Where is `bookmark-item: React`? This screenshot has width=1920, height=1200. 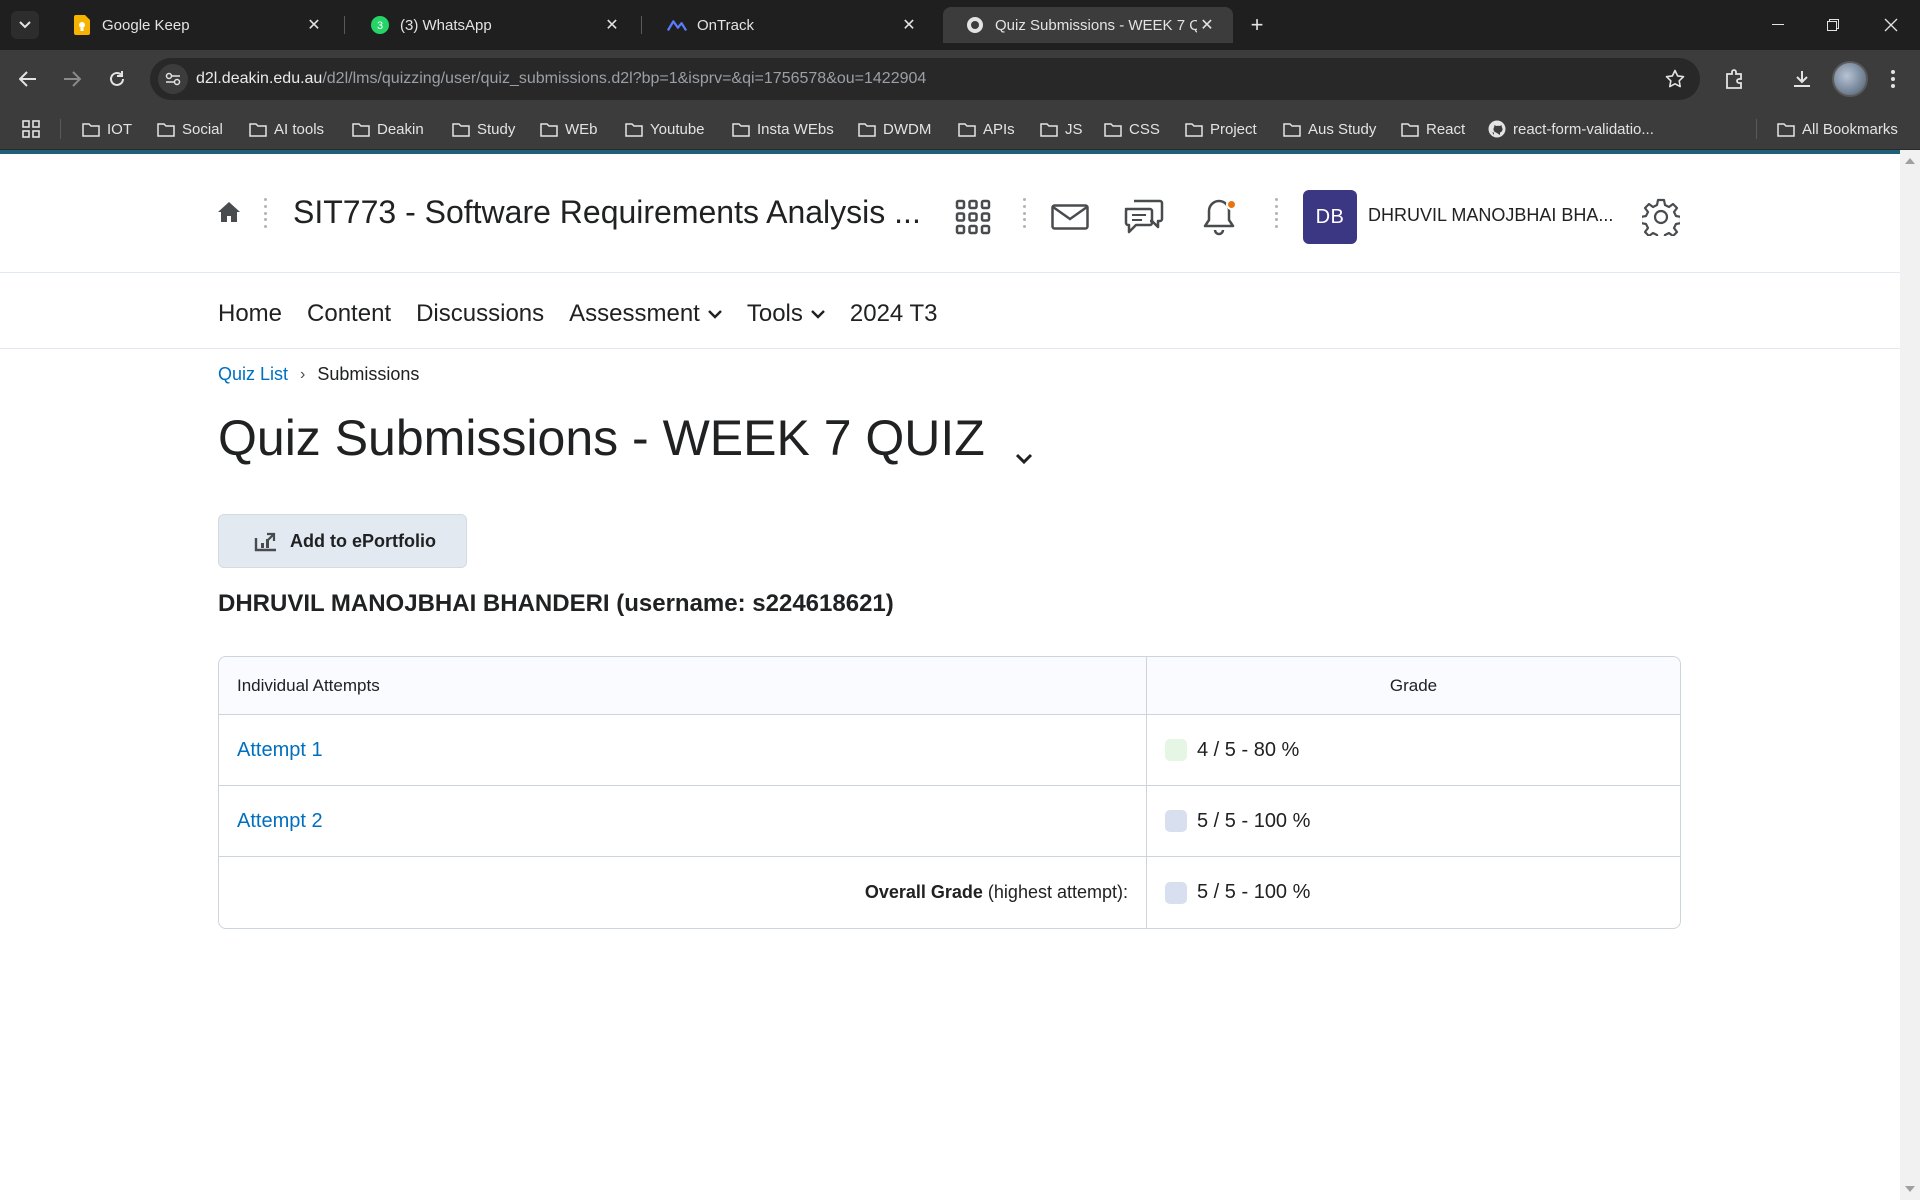
bookmark-item: React is located at coordinates (1433, 129).